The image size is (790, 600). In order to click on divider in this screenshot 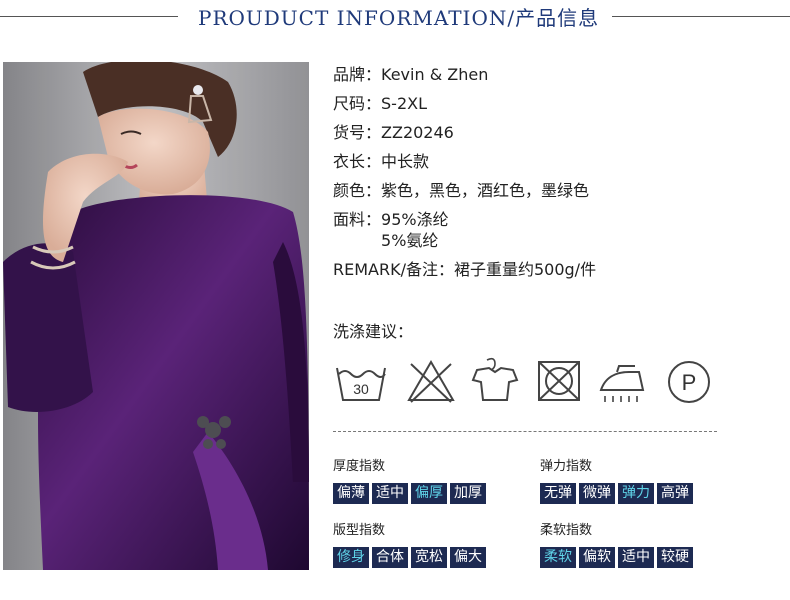, I will do `click(525, 431)`.